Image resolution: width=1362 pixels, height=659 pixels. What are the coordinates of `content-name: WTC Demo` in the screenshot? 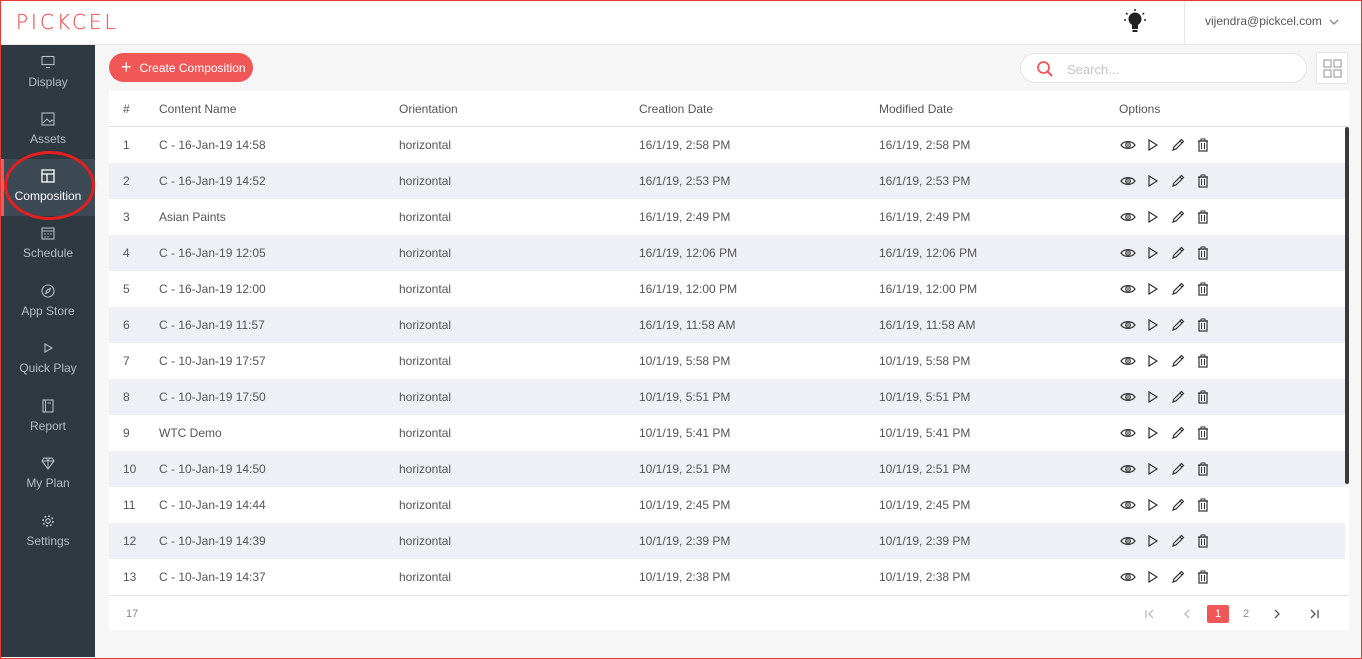 It's located at (190, 433).